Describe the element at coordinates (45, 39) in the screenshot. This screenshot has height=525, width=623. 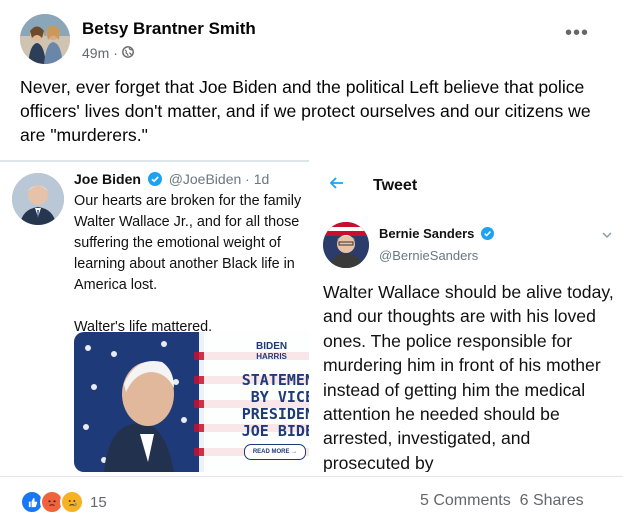
I see `author-avatar` at that location.